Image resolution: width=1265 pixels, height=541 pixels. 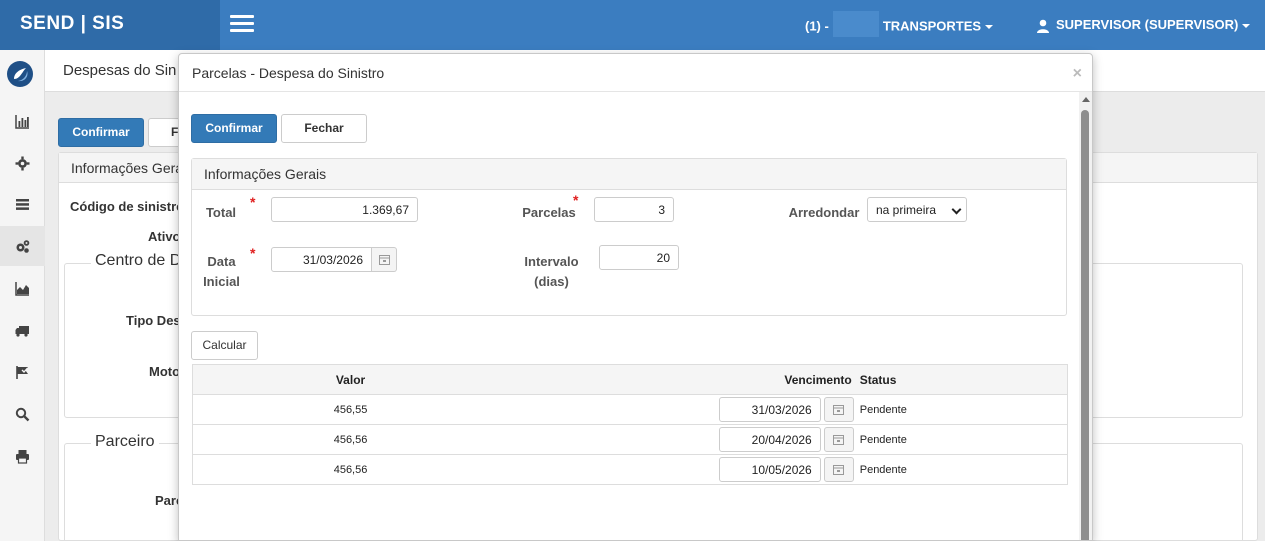 What do you see at coordinates (350, 409) in the screenshot?
I see `row-value: 456,55` at bounding box center [350, 409].